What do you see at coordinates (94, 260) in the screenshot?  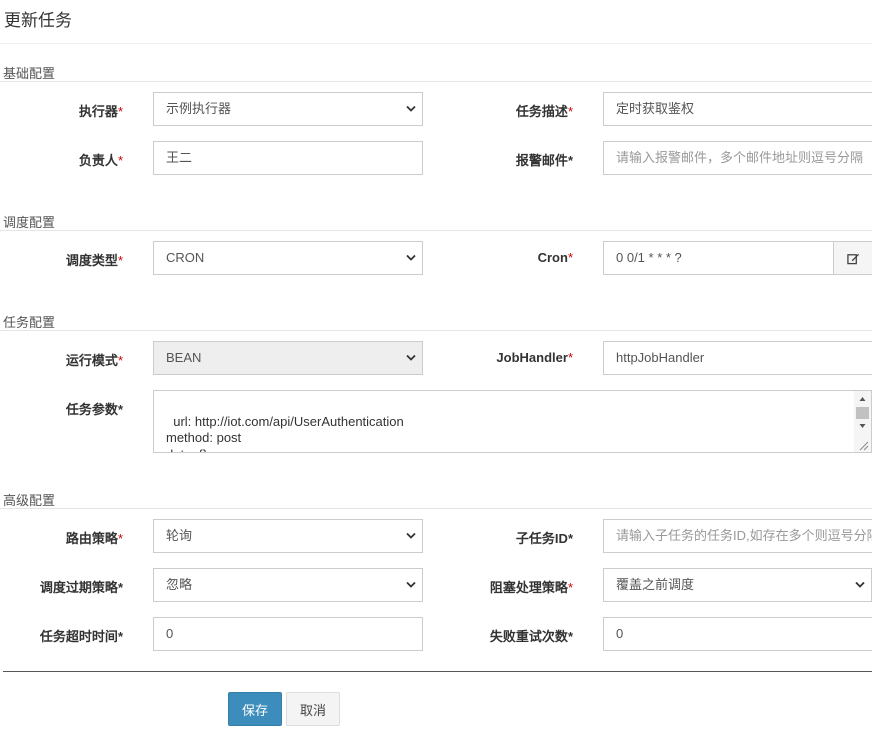 I see `schedule-type-label: 调度类型*` at bounding box center [94, 260].